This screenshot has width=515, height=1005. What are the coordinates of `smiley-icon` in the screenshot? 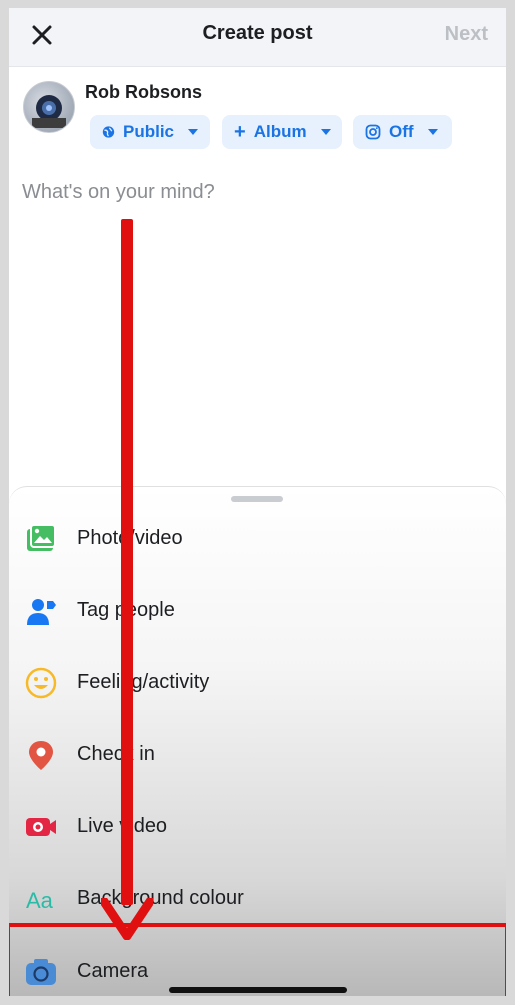 It's located at (41, 683).